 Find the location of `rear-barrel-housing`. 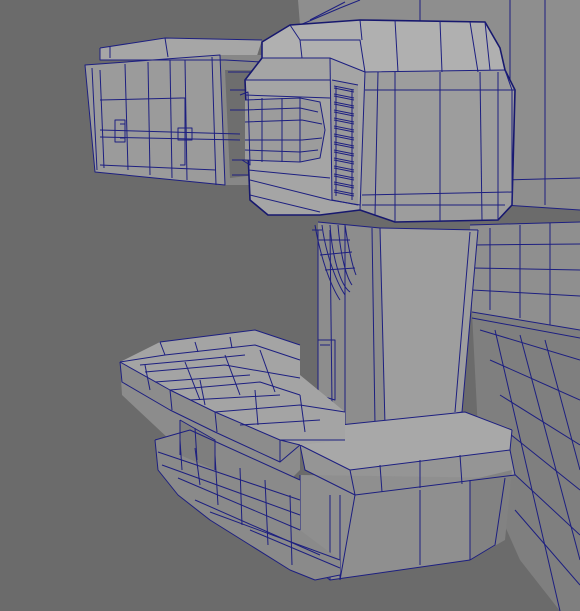

rear-barrel-housing is located at coordinates (173, 111).